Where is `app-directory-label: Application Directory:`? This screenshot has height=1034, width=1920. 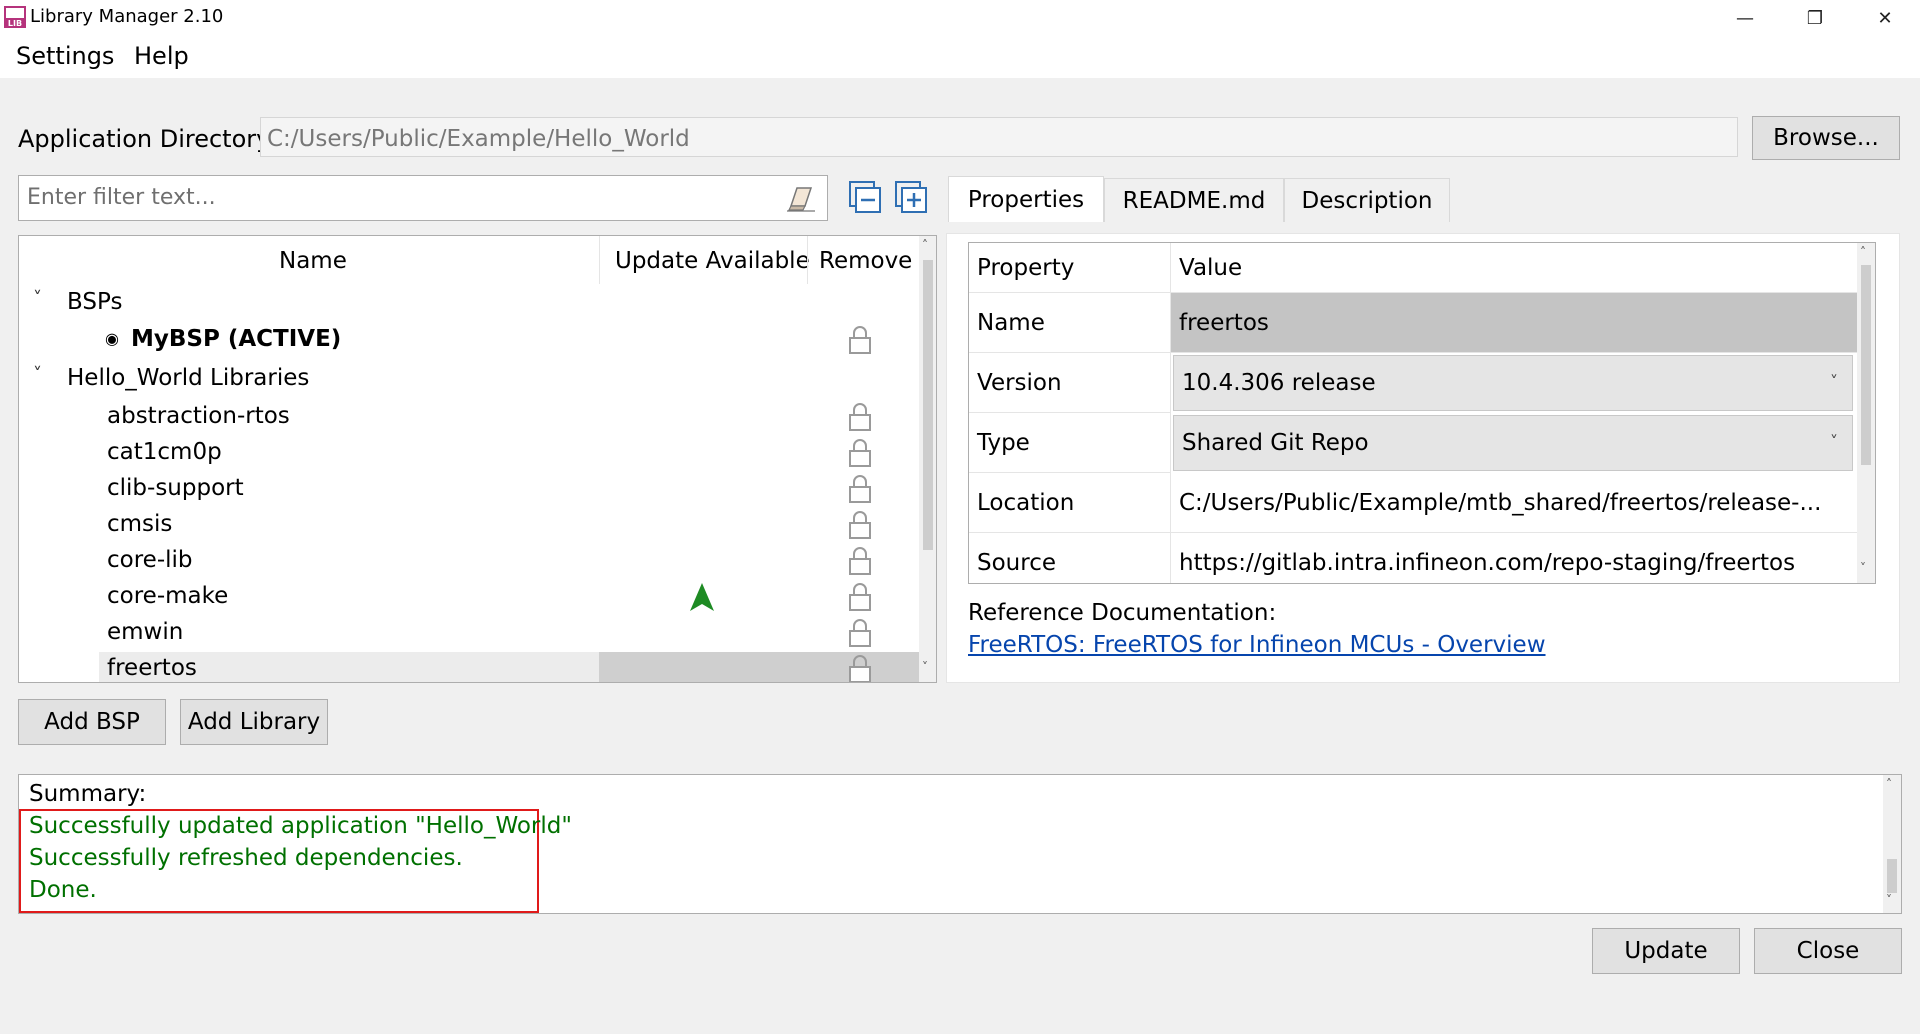
app-directory-label: Application Directory: is located at coordinates (147, 139).